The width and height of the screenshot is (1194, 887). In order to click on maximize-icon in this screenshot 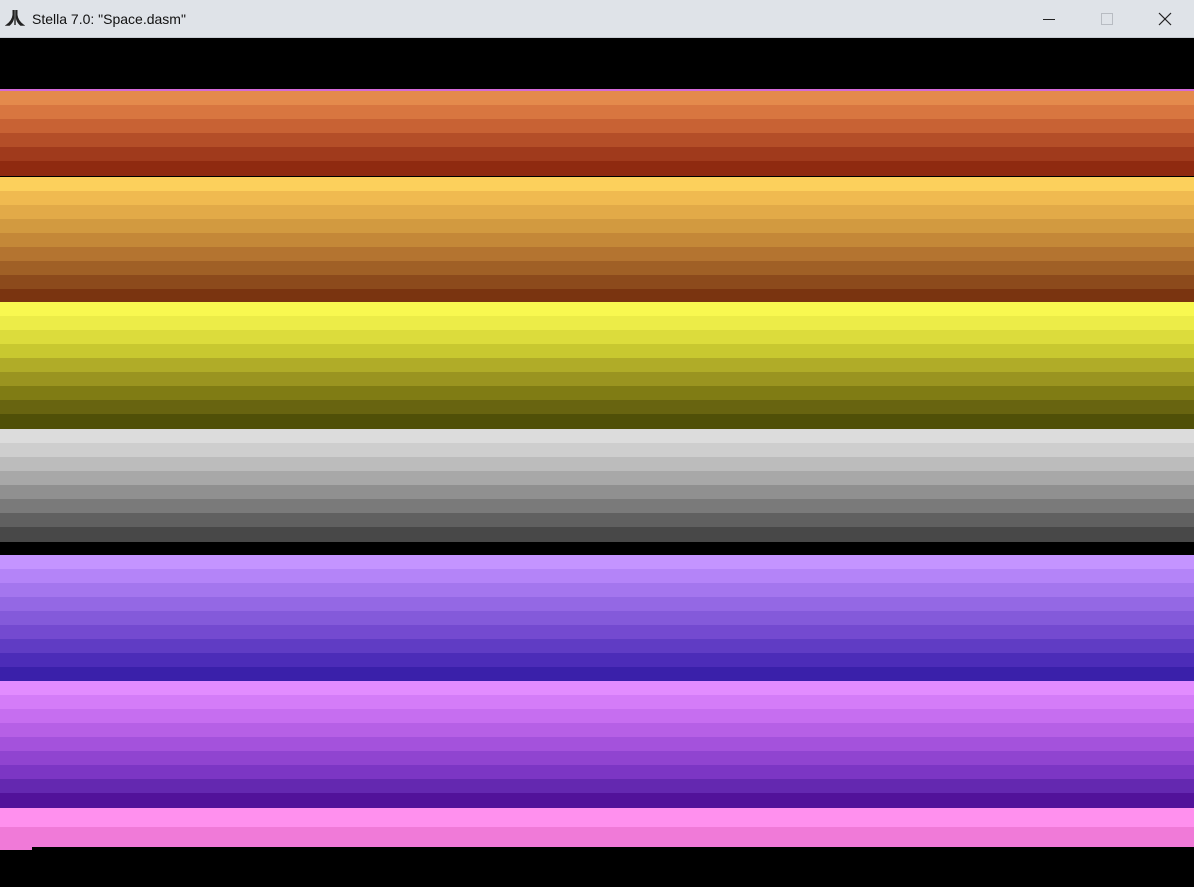, I will do `click(1107, 19)`.